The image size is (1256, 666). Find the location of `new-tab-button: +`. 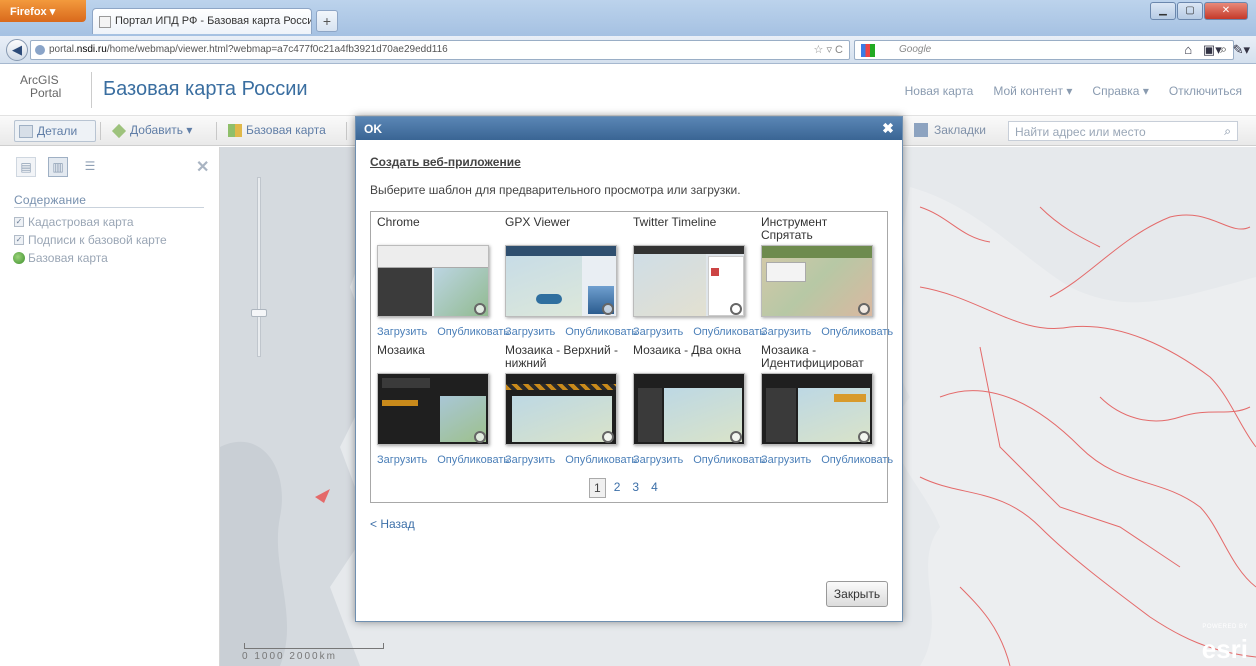

new-tab-button: + is located at coordinates (327, 21).